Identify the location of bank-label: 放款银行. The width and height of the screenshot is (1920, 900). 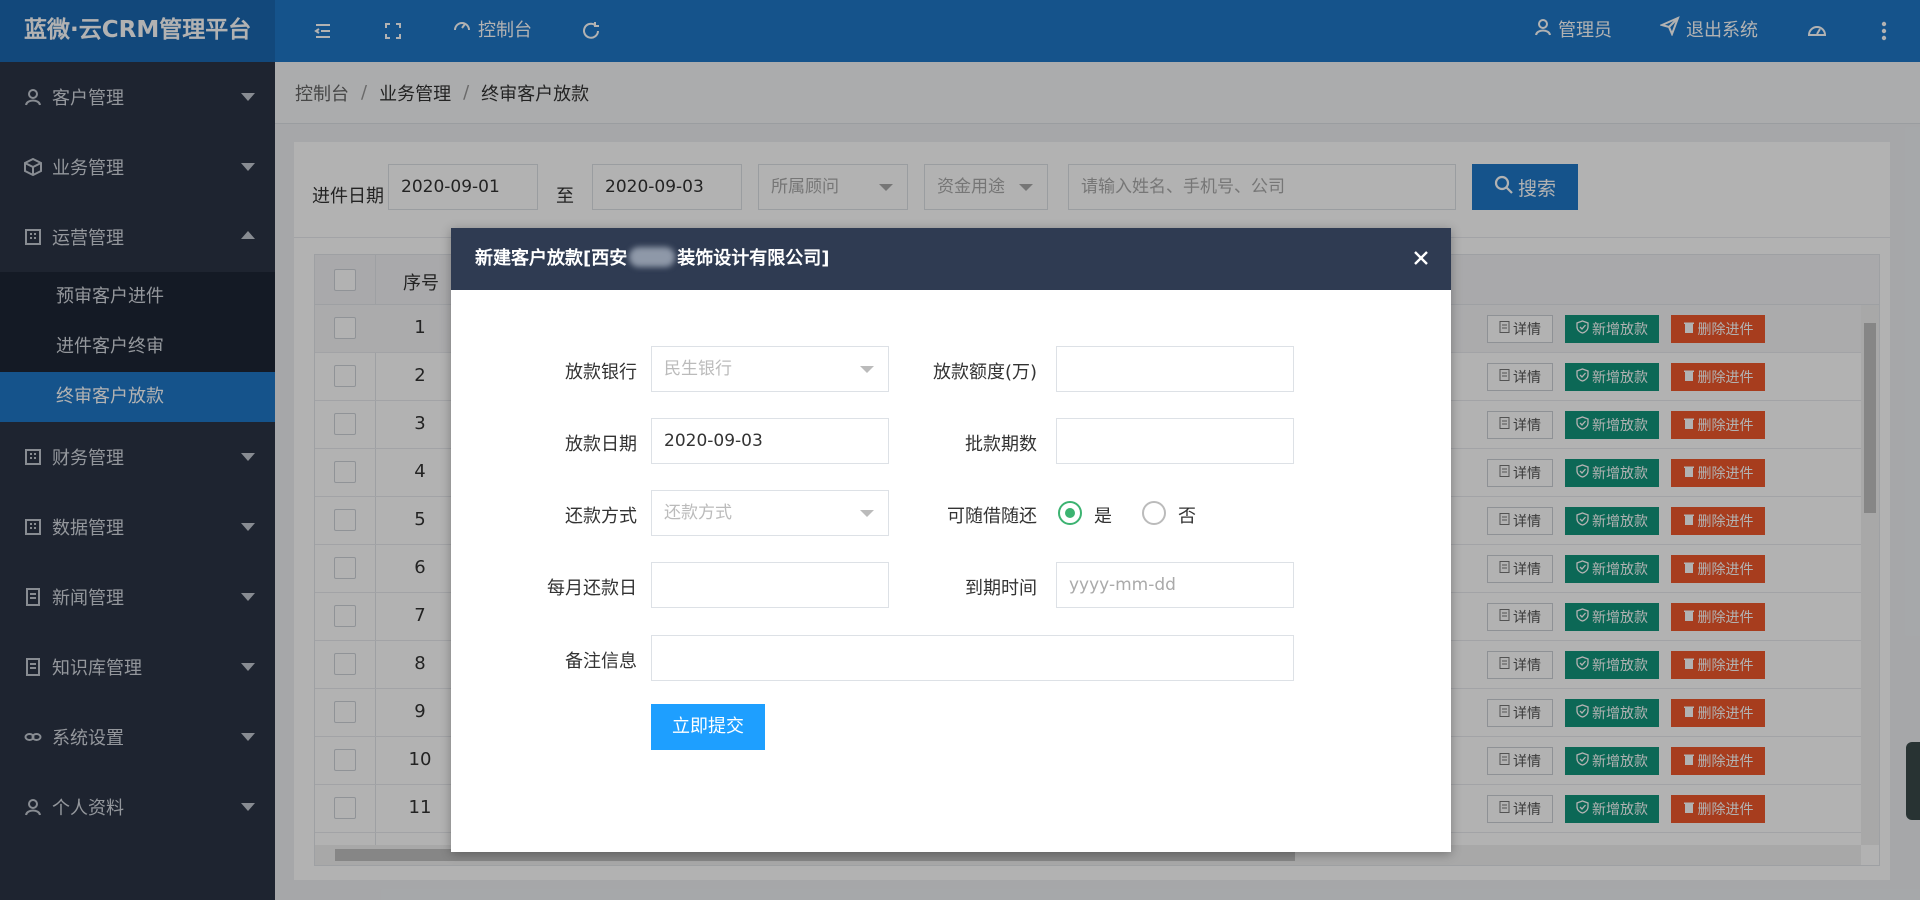
(601, 372).